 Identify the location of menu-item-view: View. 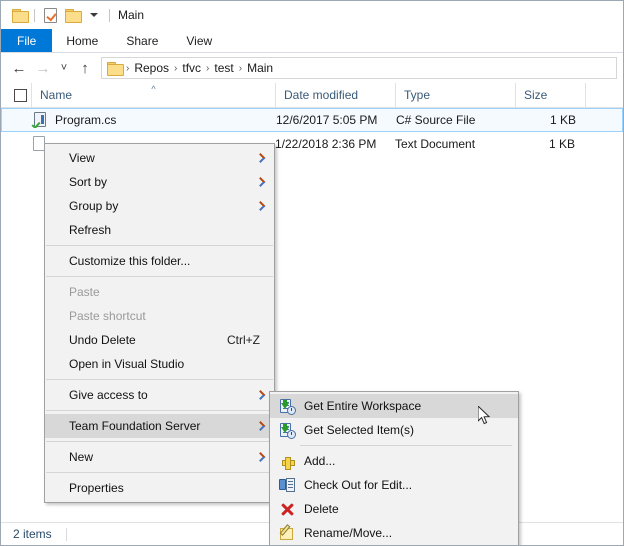
(159, 158).